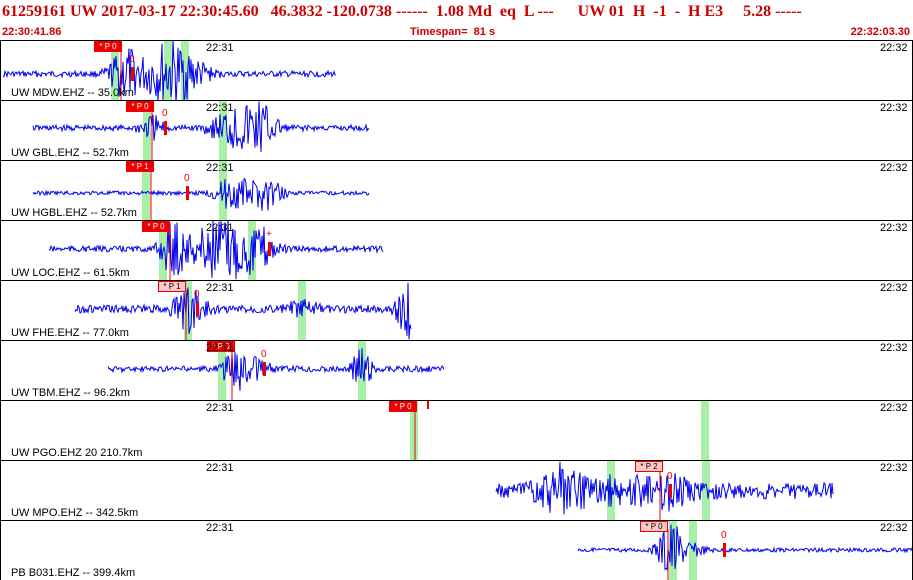 The image size is (913, 580). I want to click on pick-flag: * P 2, so click(649, 466).